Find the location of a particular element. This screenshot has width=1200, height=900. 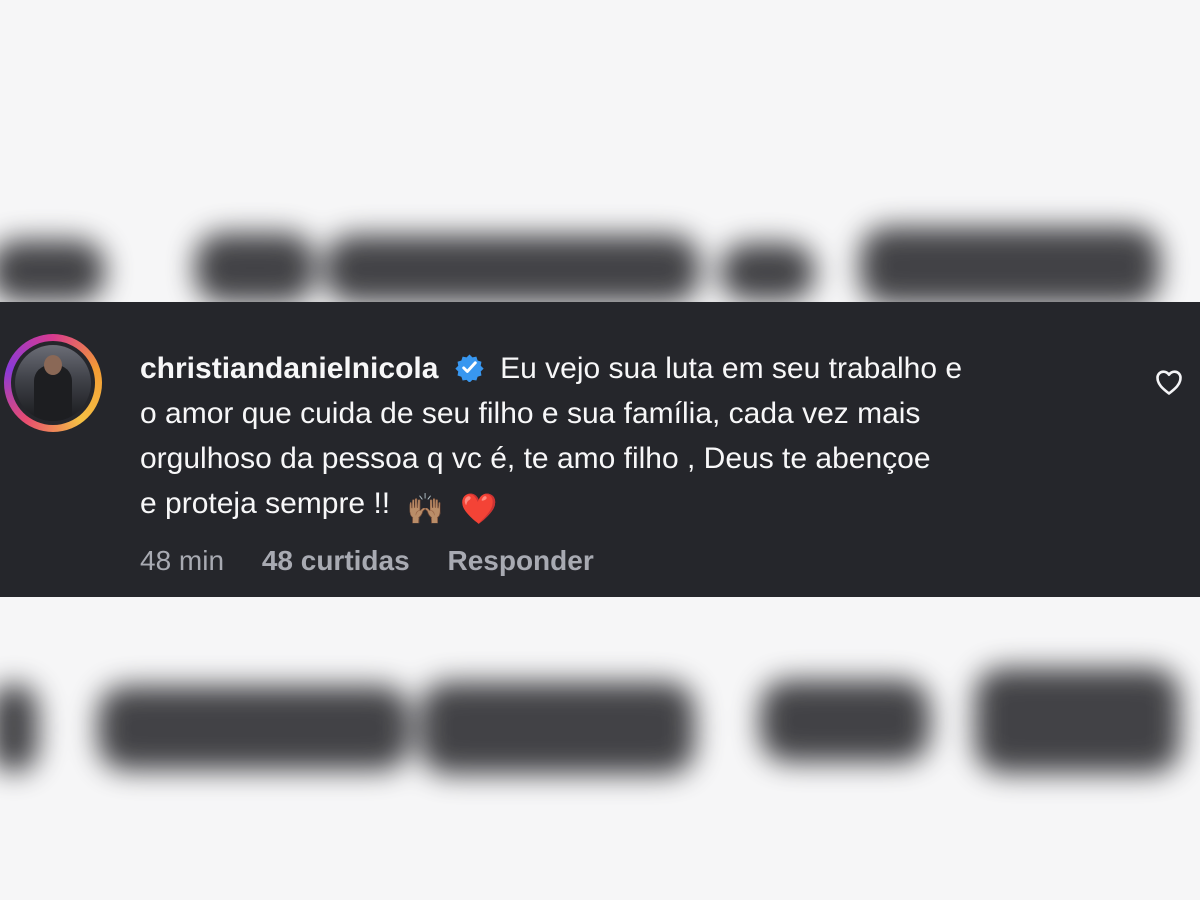

comment-text-line-1: Eu vejo sua luta em seu trabalho e is located at coordinates (731, 368).